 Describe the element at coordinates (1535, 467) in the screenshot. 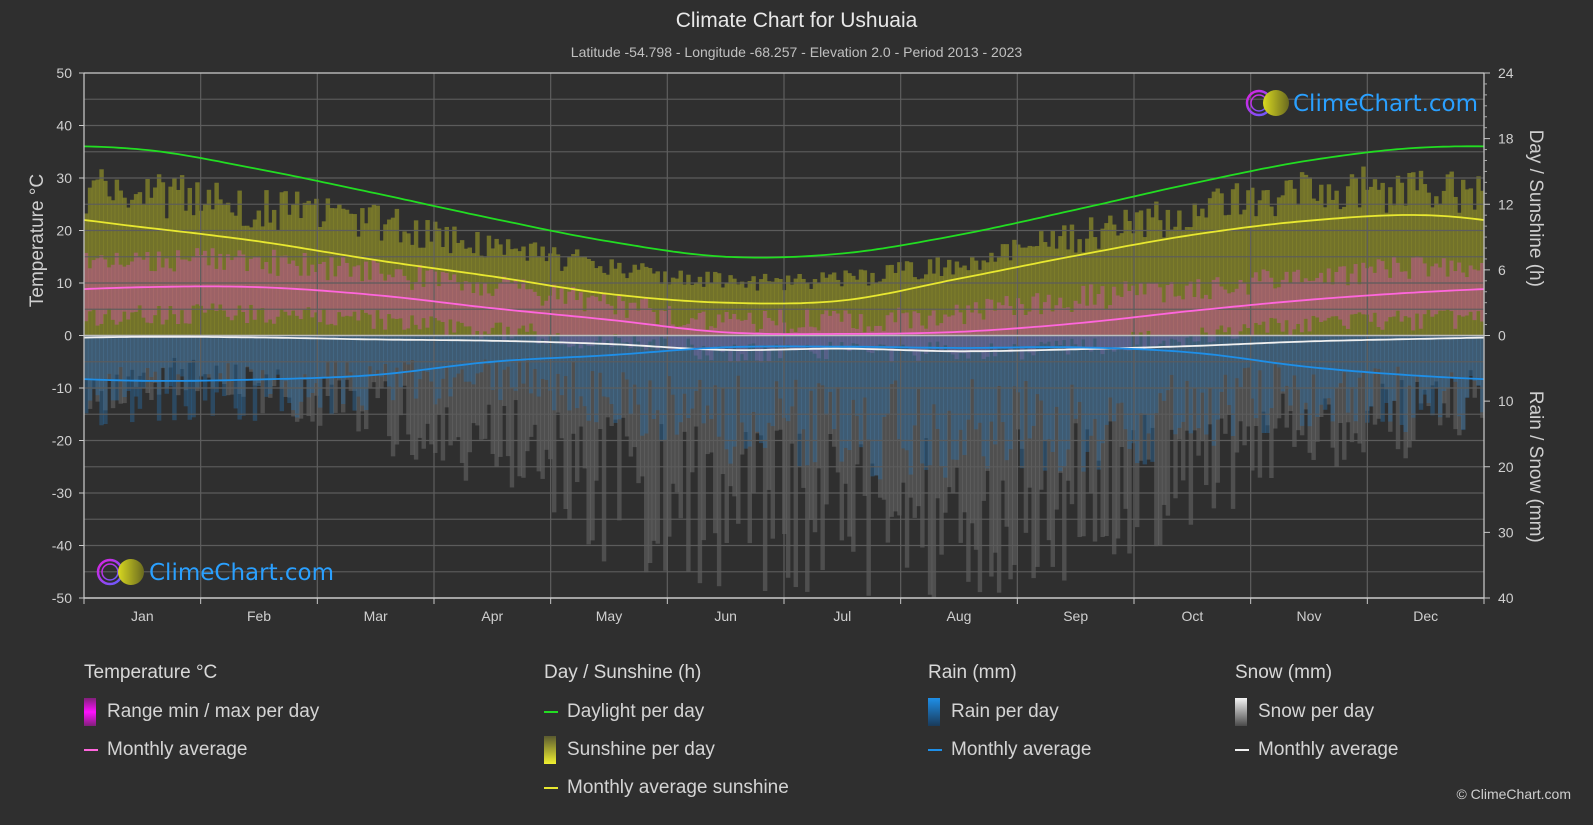

I see `right-bottom-axis-title: Rain / Snow (mm)` at that location.